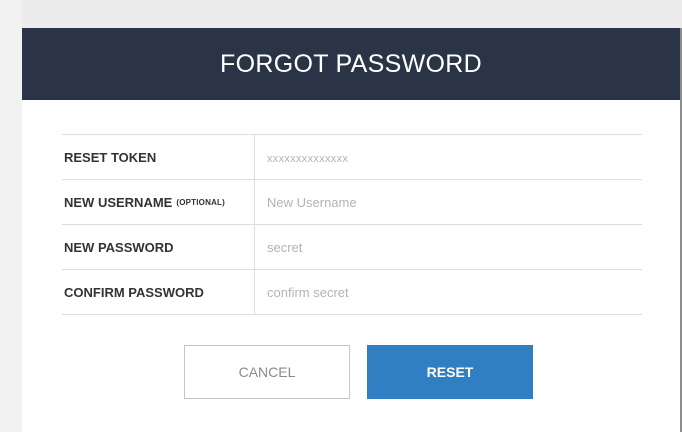 The width and height of the screenshot is (682, 432). I want to click on new-username-input, so click(448, 202).